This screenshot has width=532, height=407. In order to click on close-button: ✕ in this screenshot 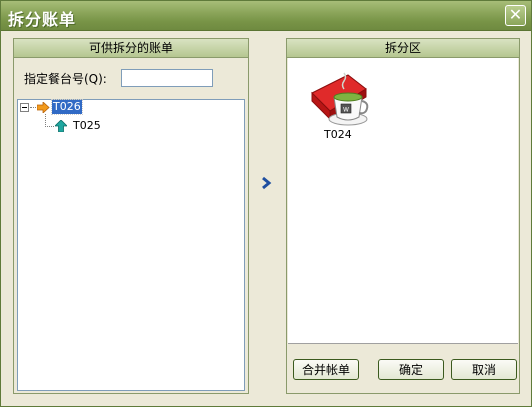, I will do `click(515, 15)`.